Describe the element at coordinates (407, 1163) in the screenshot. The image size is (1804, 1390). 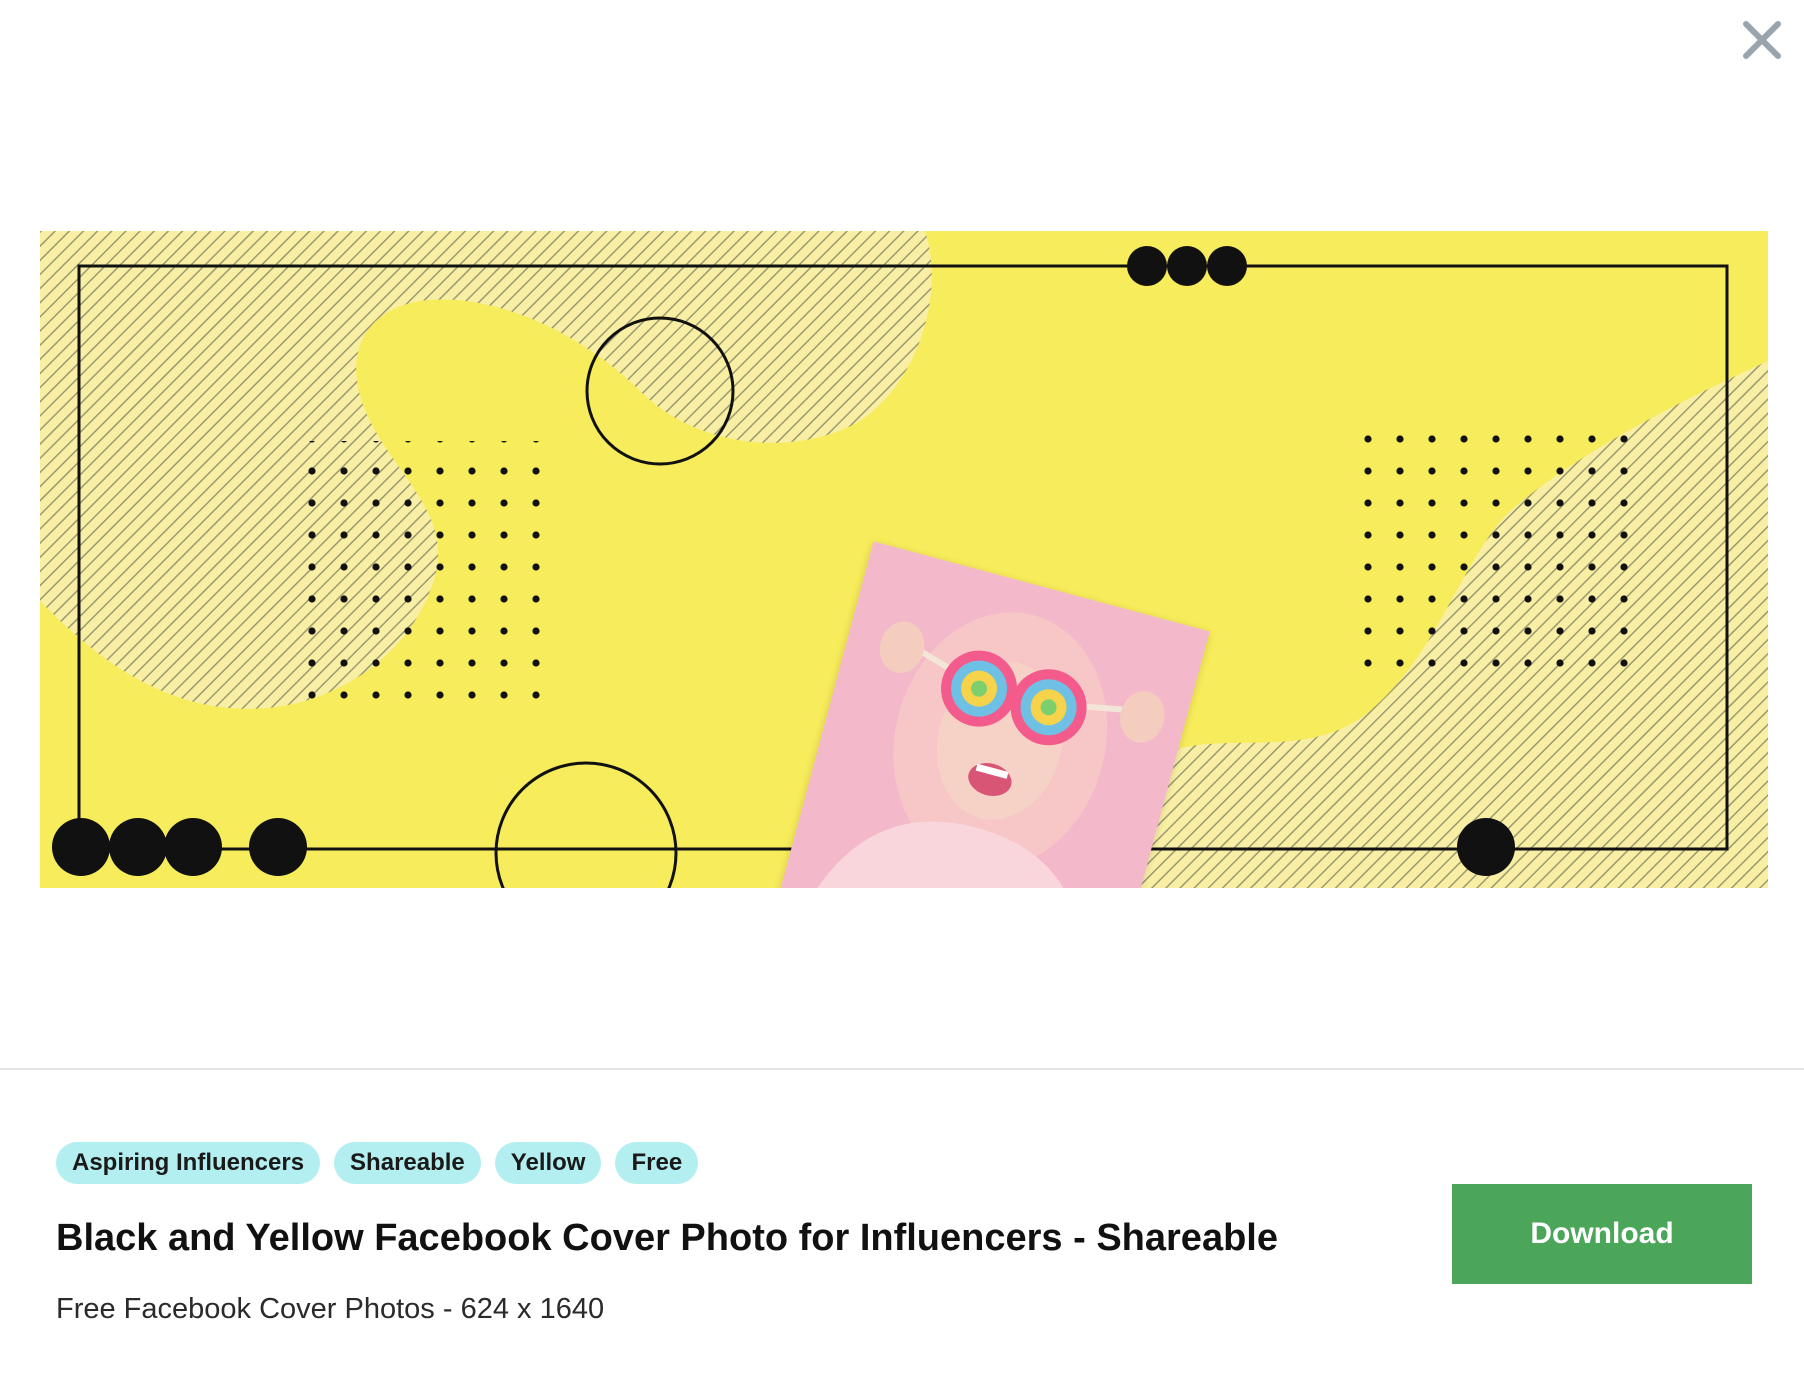
I see `tag-shareable: Shareable` at that location.